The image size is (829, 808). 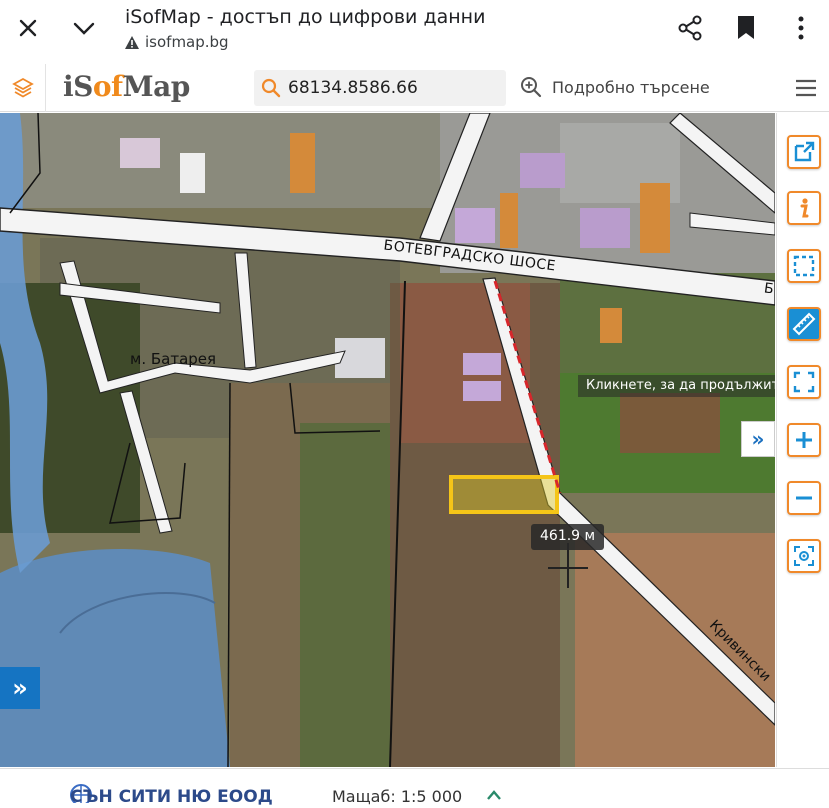 I want to click on ruler-icon, so click(x=804, y=324).